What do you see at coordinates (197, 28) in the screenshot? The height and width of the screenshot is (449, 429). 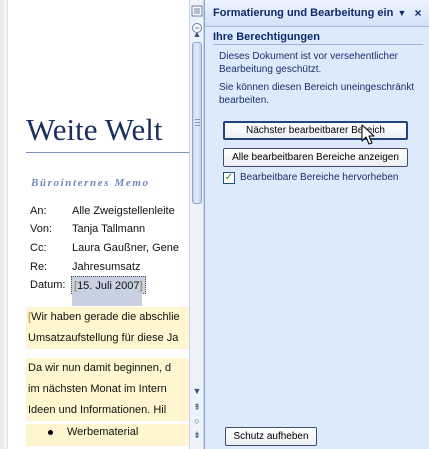 I see `ruler-toggle-icon` at bounding box center [197, 28].